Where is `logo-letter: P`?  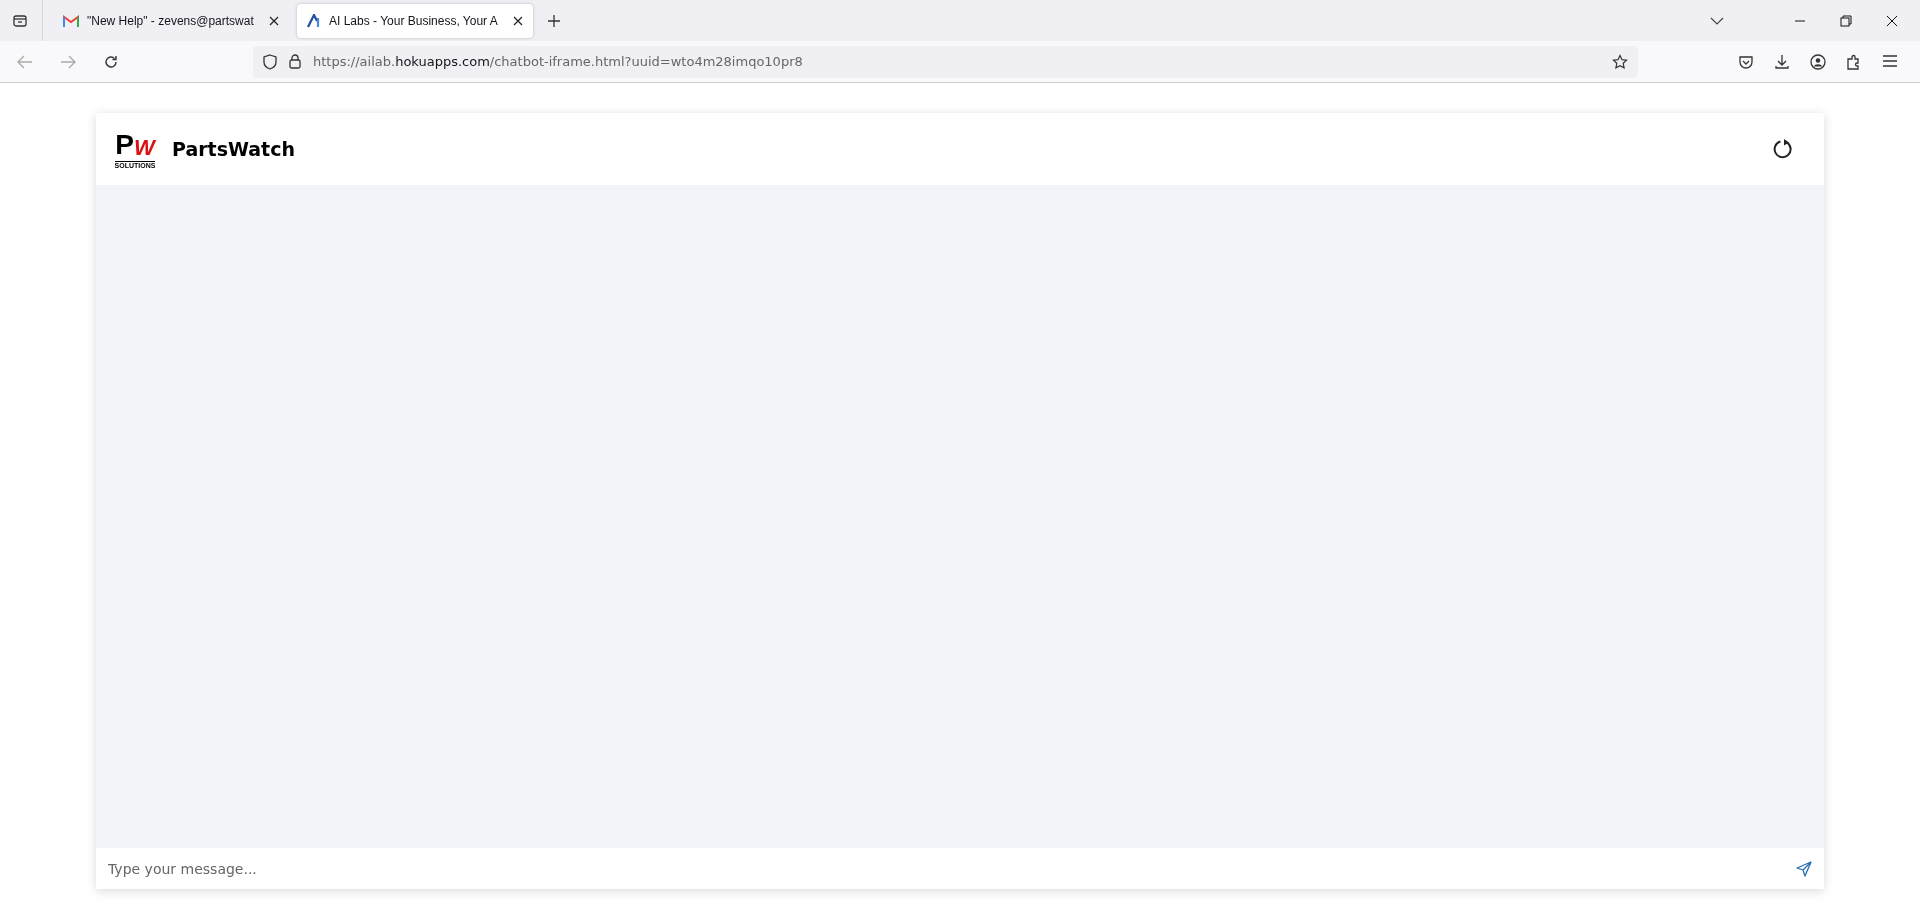 logo-letter: P is located at coordinates (124, 145).